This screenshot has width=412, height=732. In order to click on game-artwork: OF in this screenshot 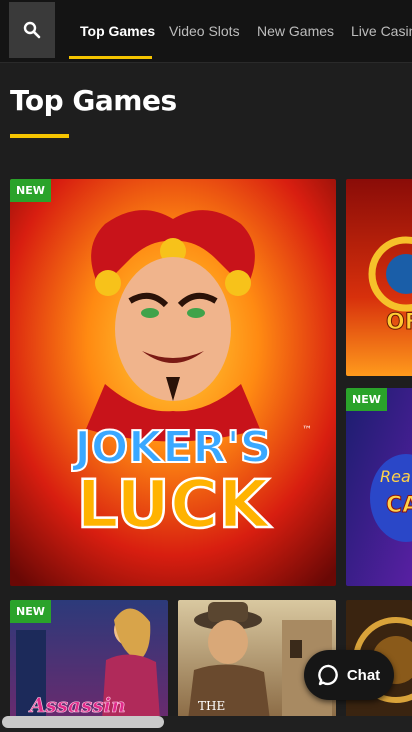, I will do `click(379, 277)`.